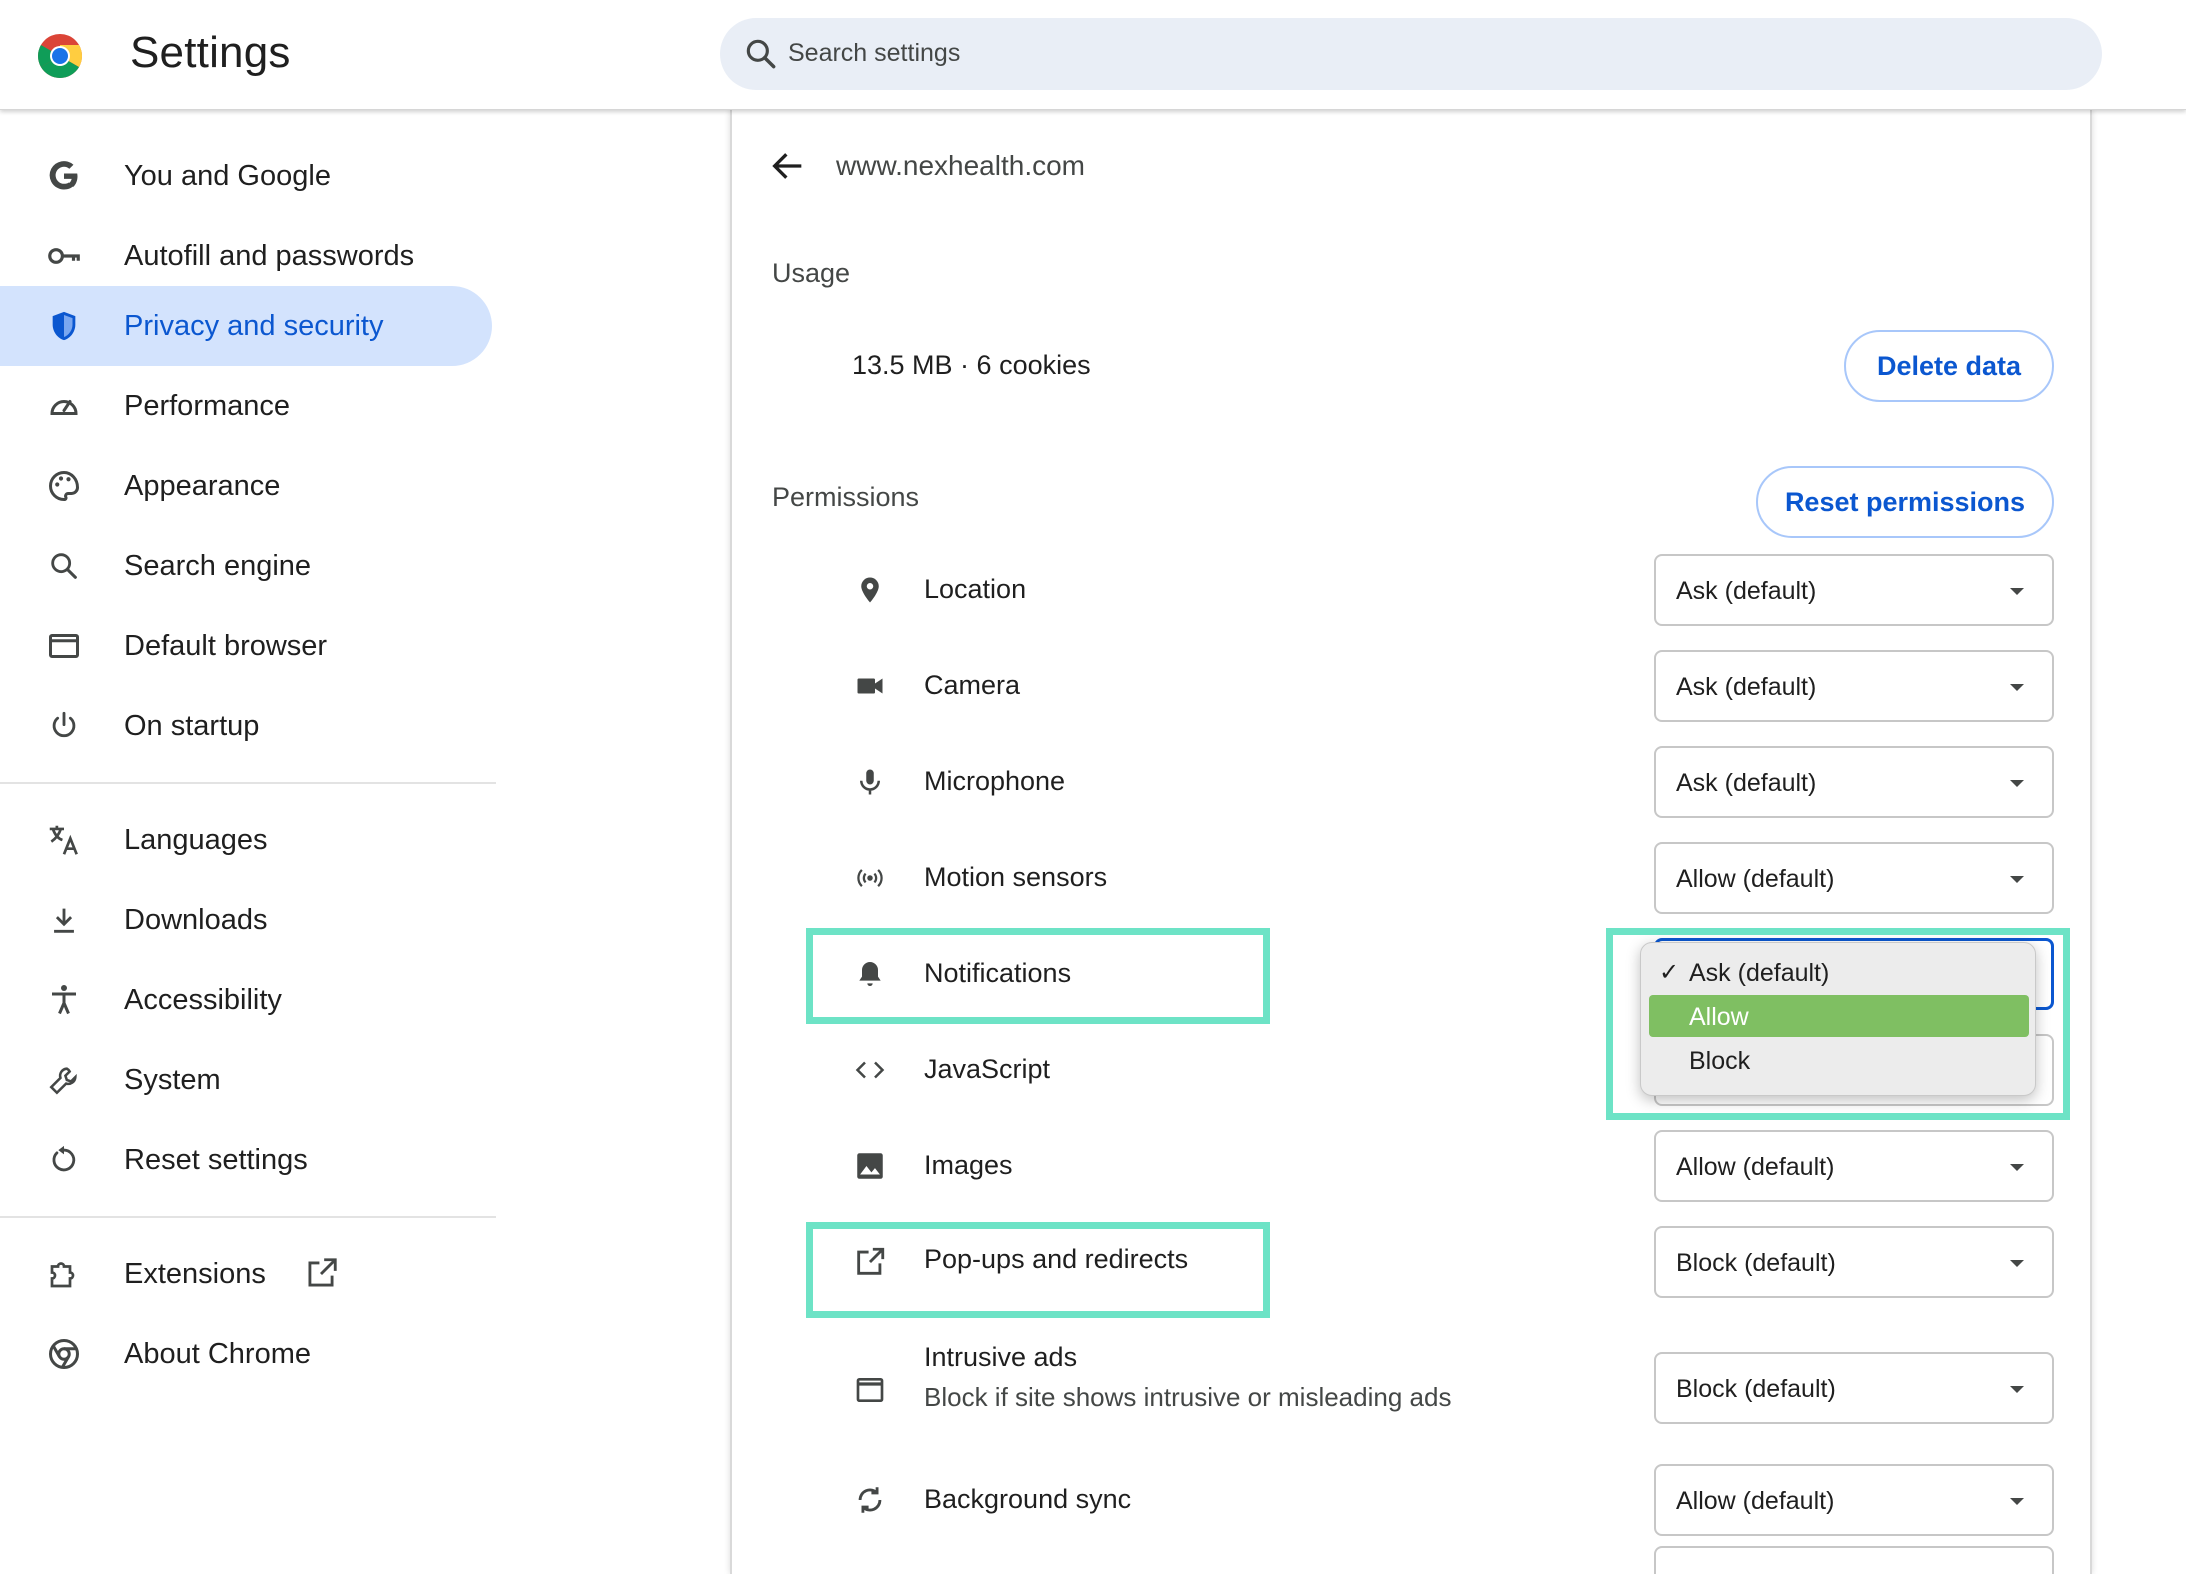  I want to click on permission-row-microphone: Microphone Ask (default), so click(1412, 782).